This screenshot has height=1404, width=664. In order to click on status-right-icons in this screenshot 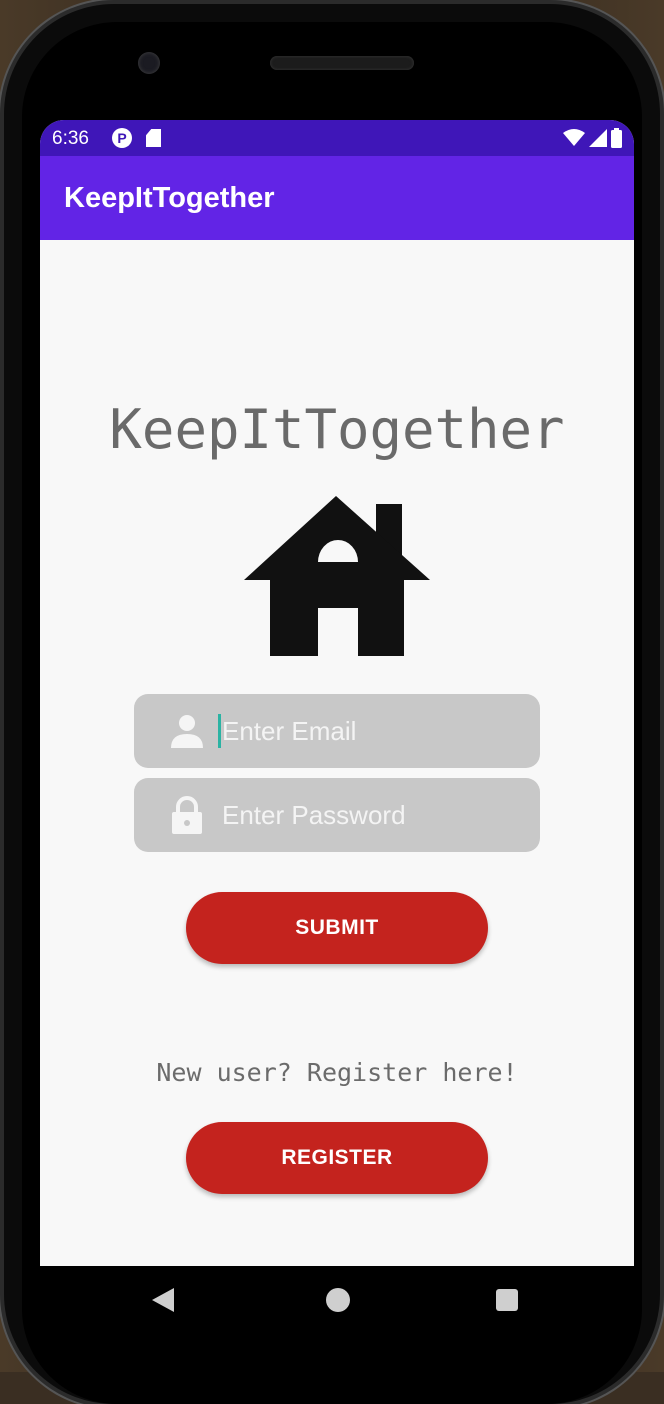, I will do `click(592, 138)`.